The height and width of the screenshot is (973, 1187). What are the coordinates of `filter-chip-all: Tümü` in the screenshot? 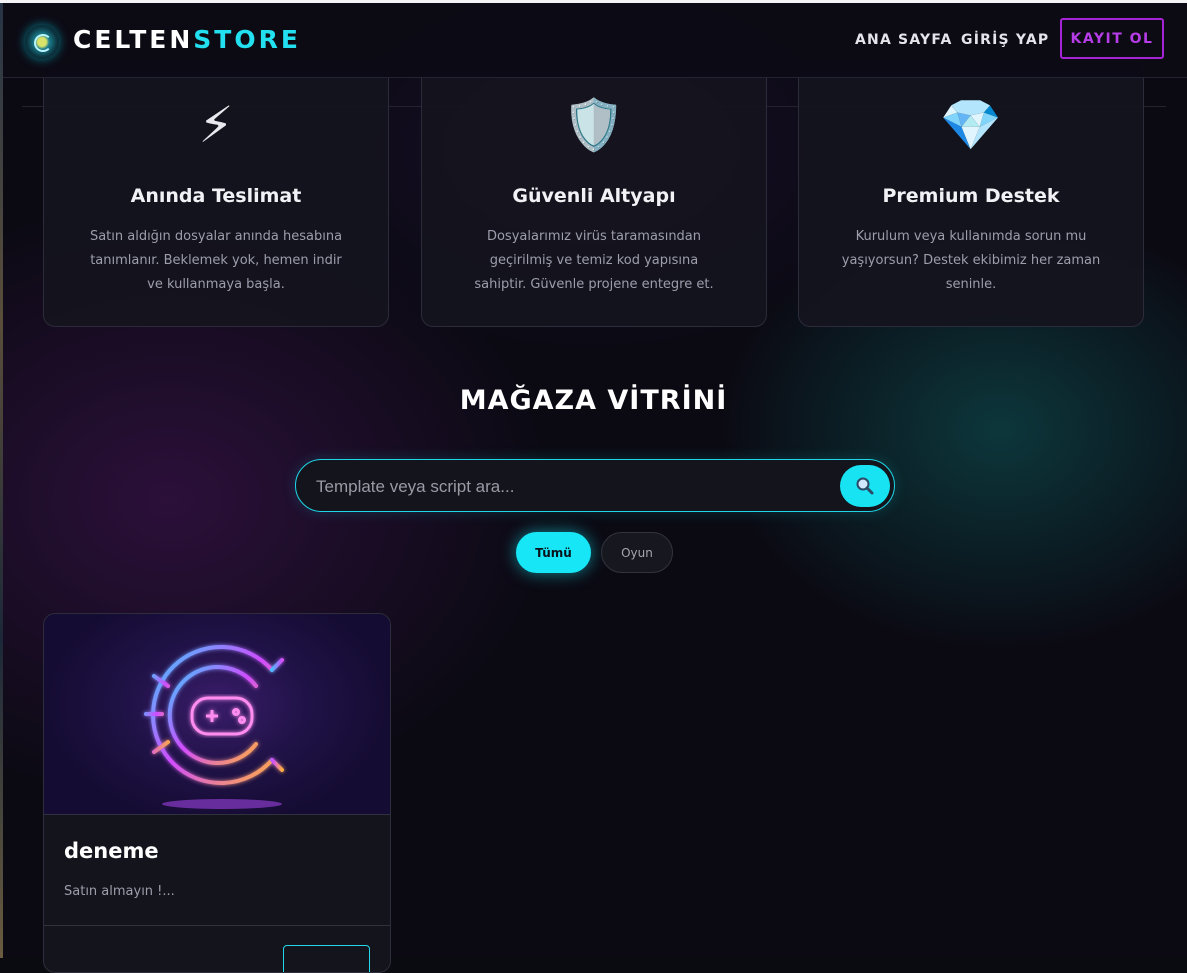 It's located at (553, 552).